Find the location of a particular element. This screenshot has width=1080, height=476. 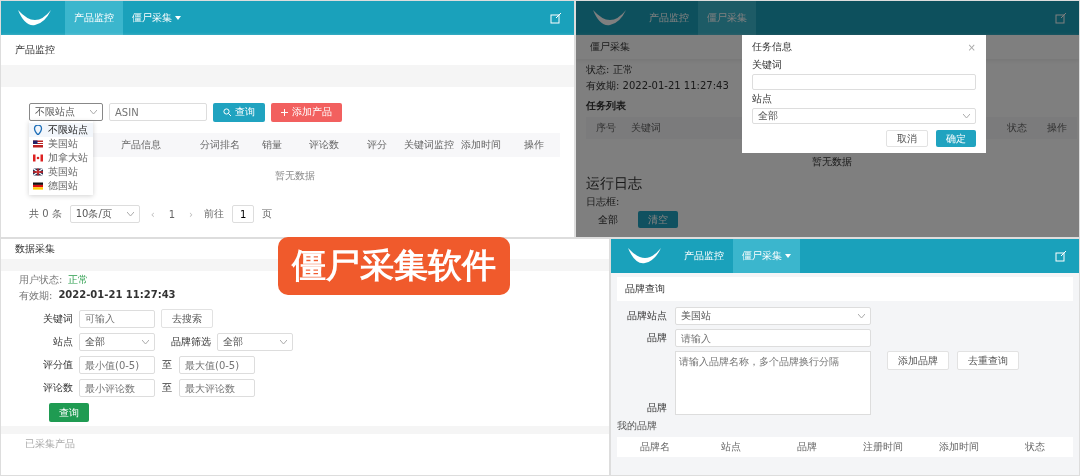

field-label: 评分值 is located at coordinates (57, 365).